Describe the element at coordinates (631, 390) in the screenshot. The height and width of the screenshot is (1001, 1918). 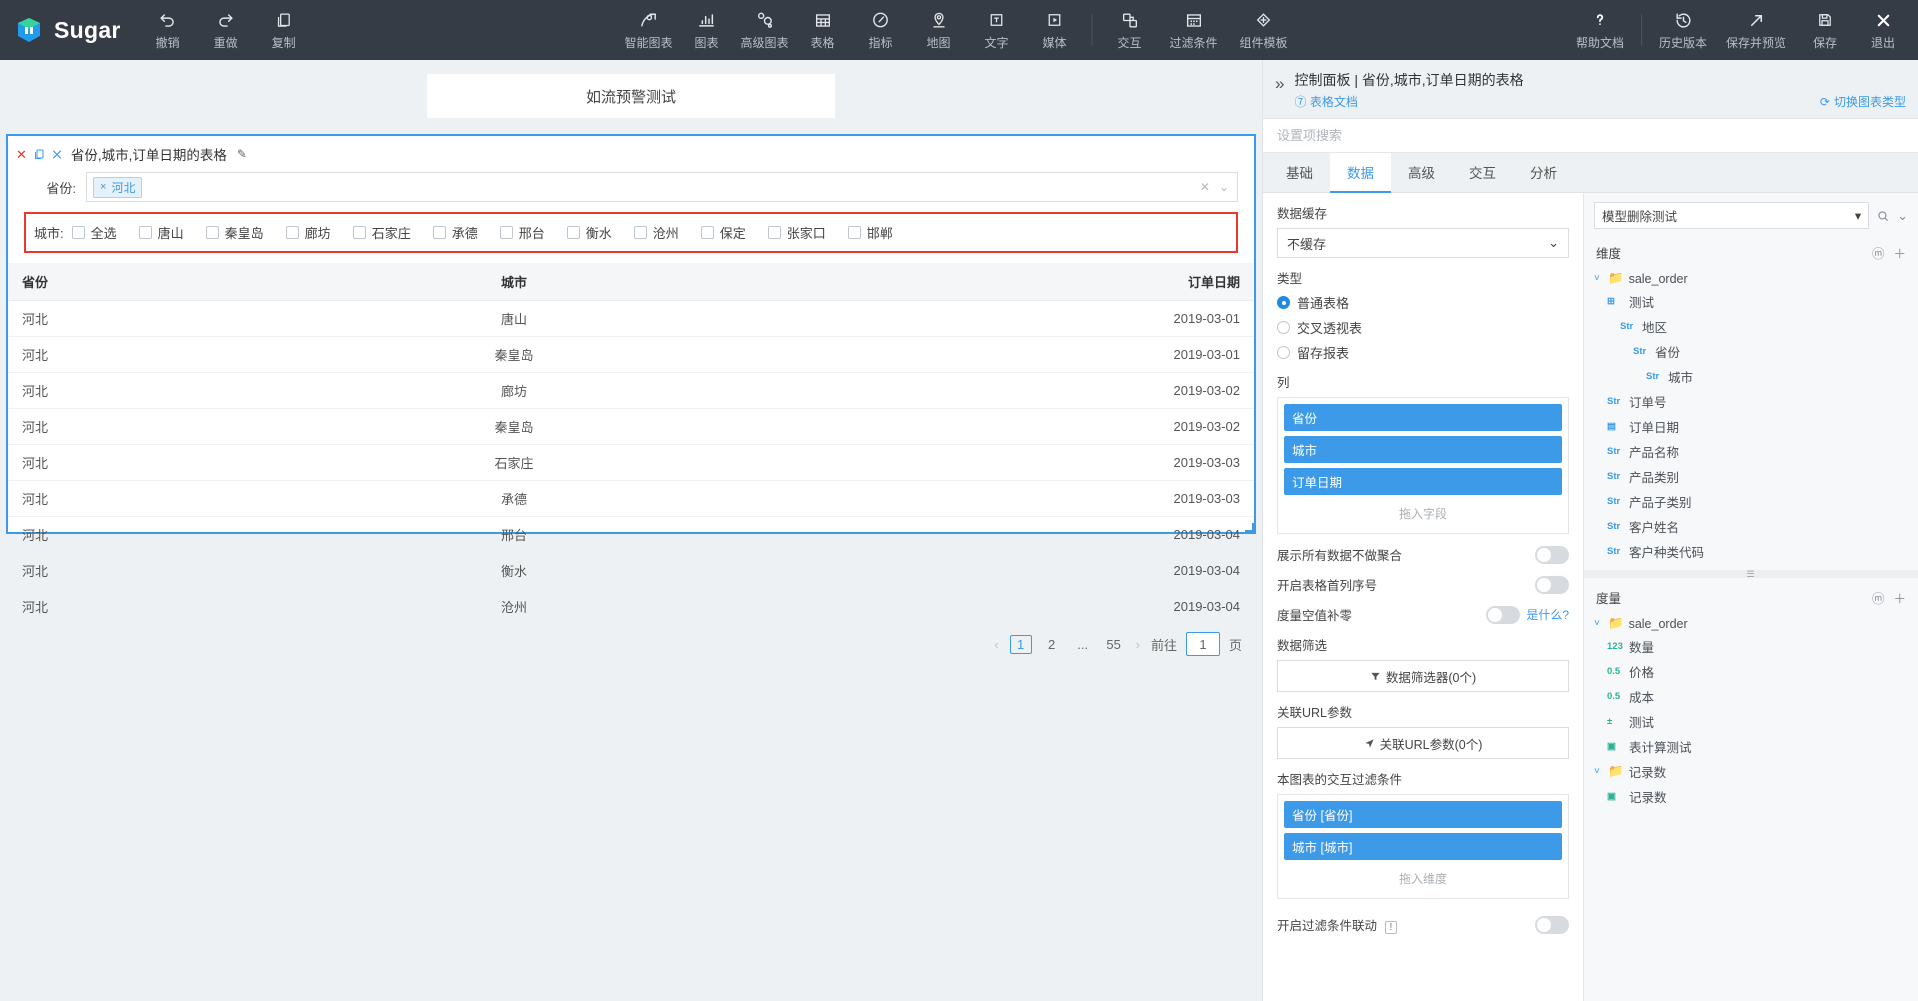
I see `table-row: 河北 廊坊 2019-03-02` at that location.